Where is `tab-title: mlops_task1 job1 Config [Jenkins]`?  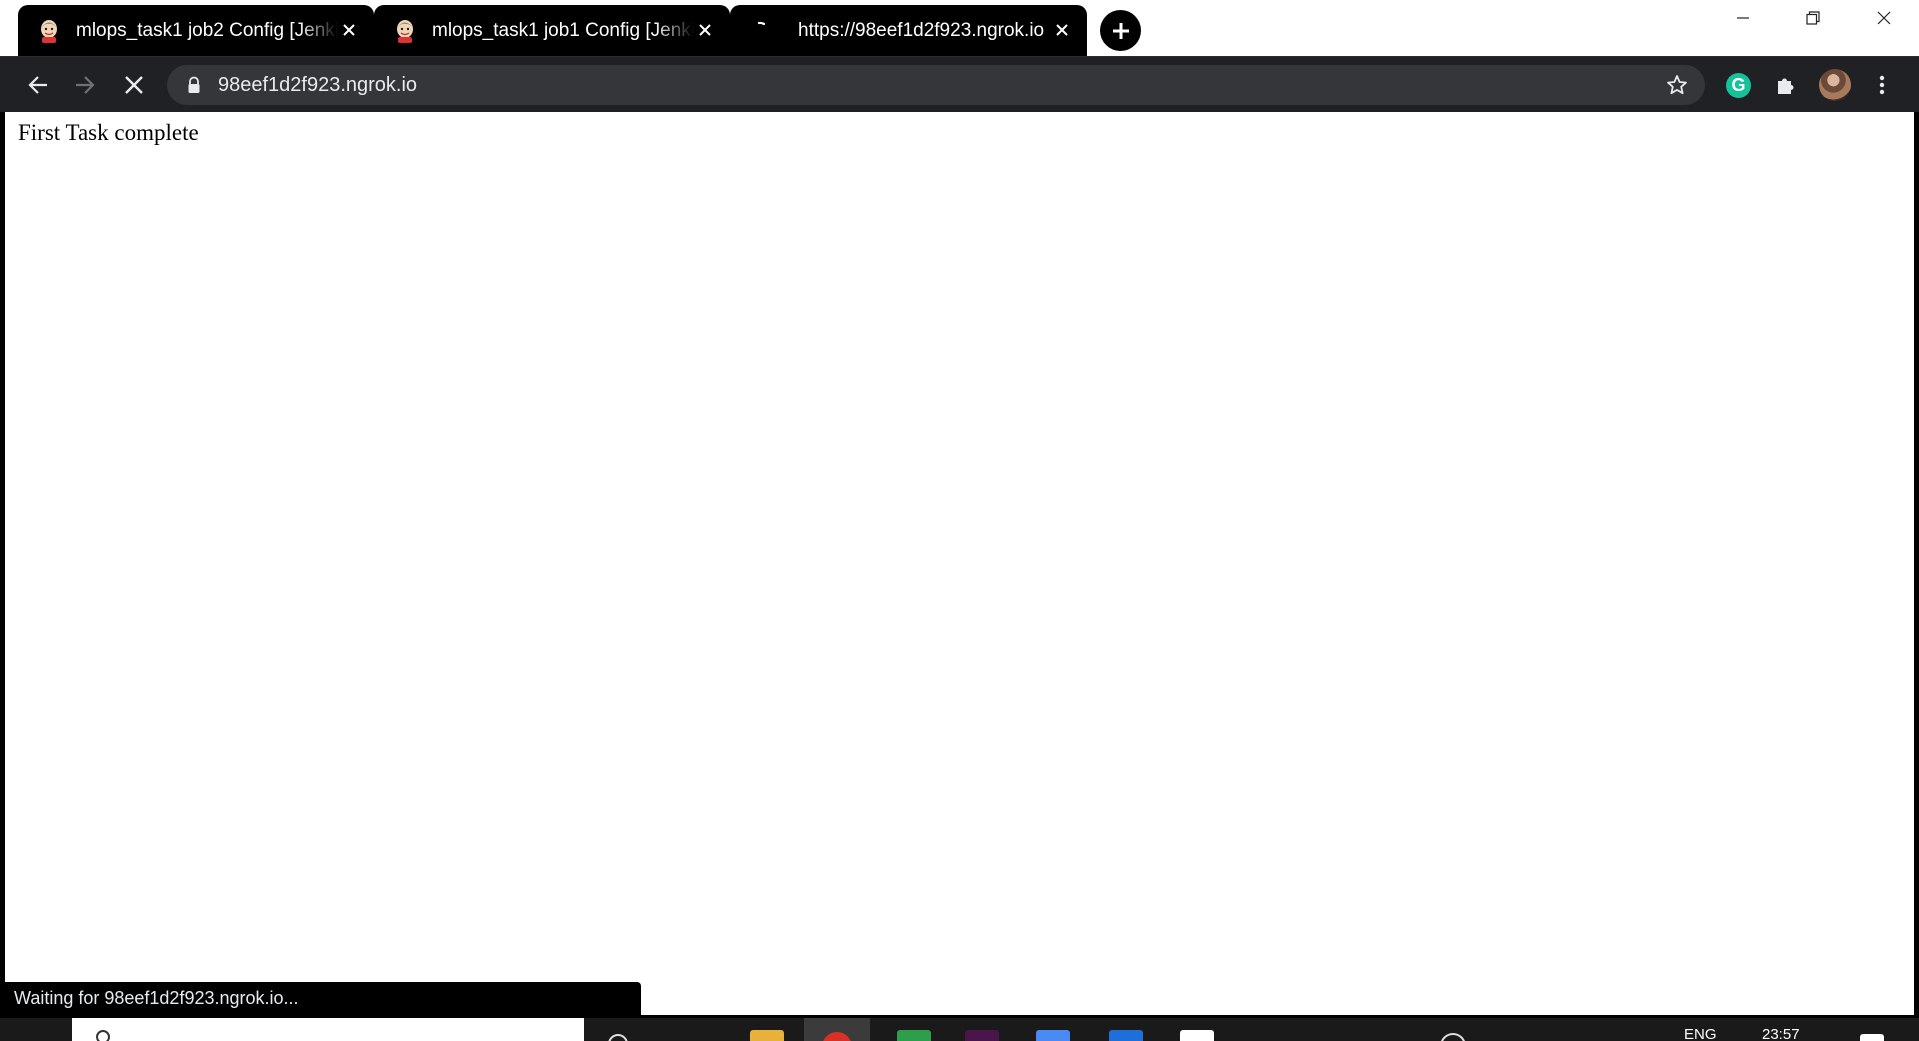
tab-title: mlops_task1 job1 Config [Jenkins] is located at coordinates (563, 30).